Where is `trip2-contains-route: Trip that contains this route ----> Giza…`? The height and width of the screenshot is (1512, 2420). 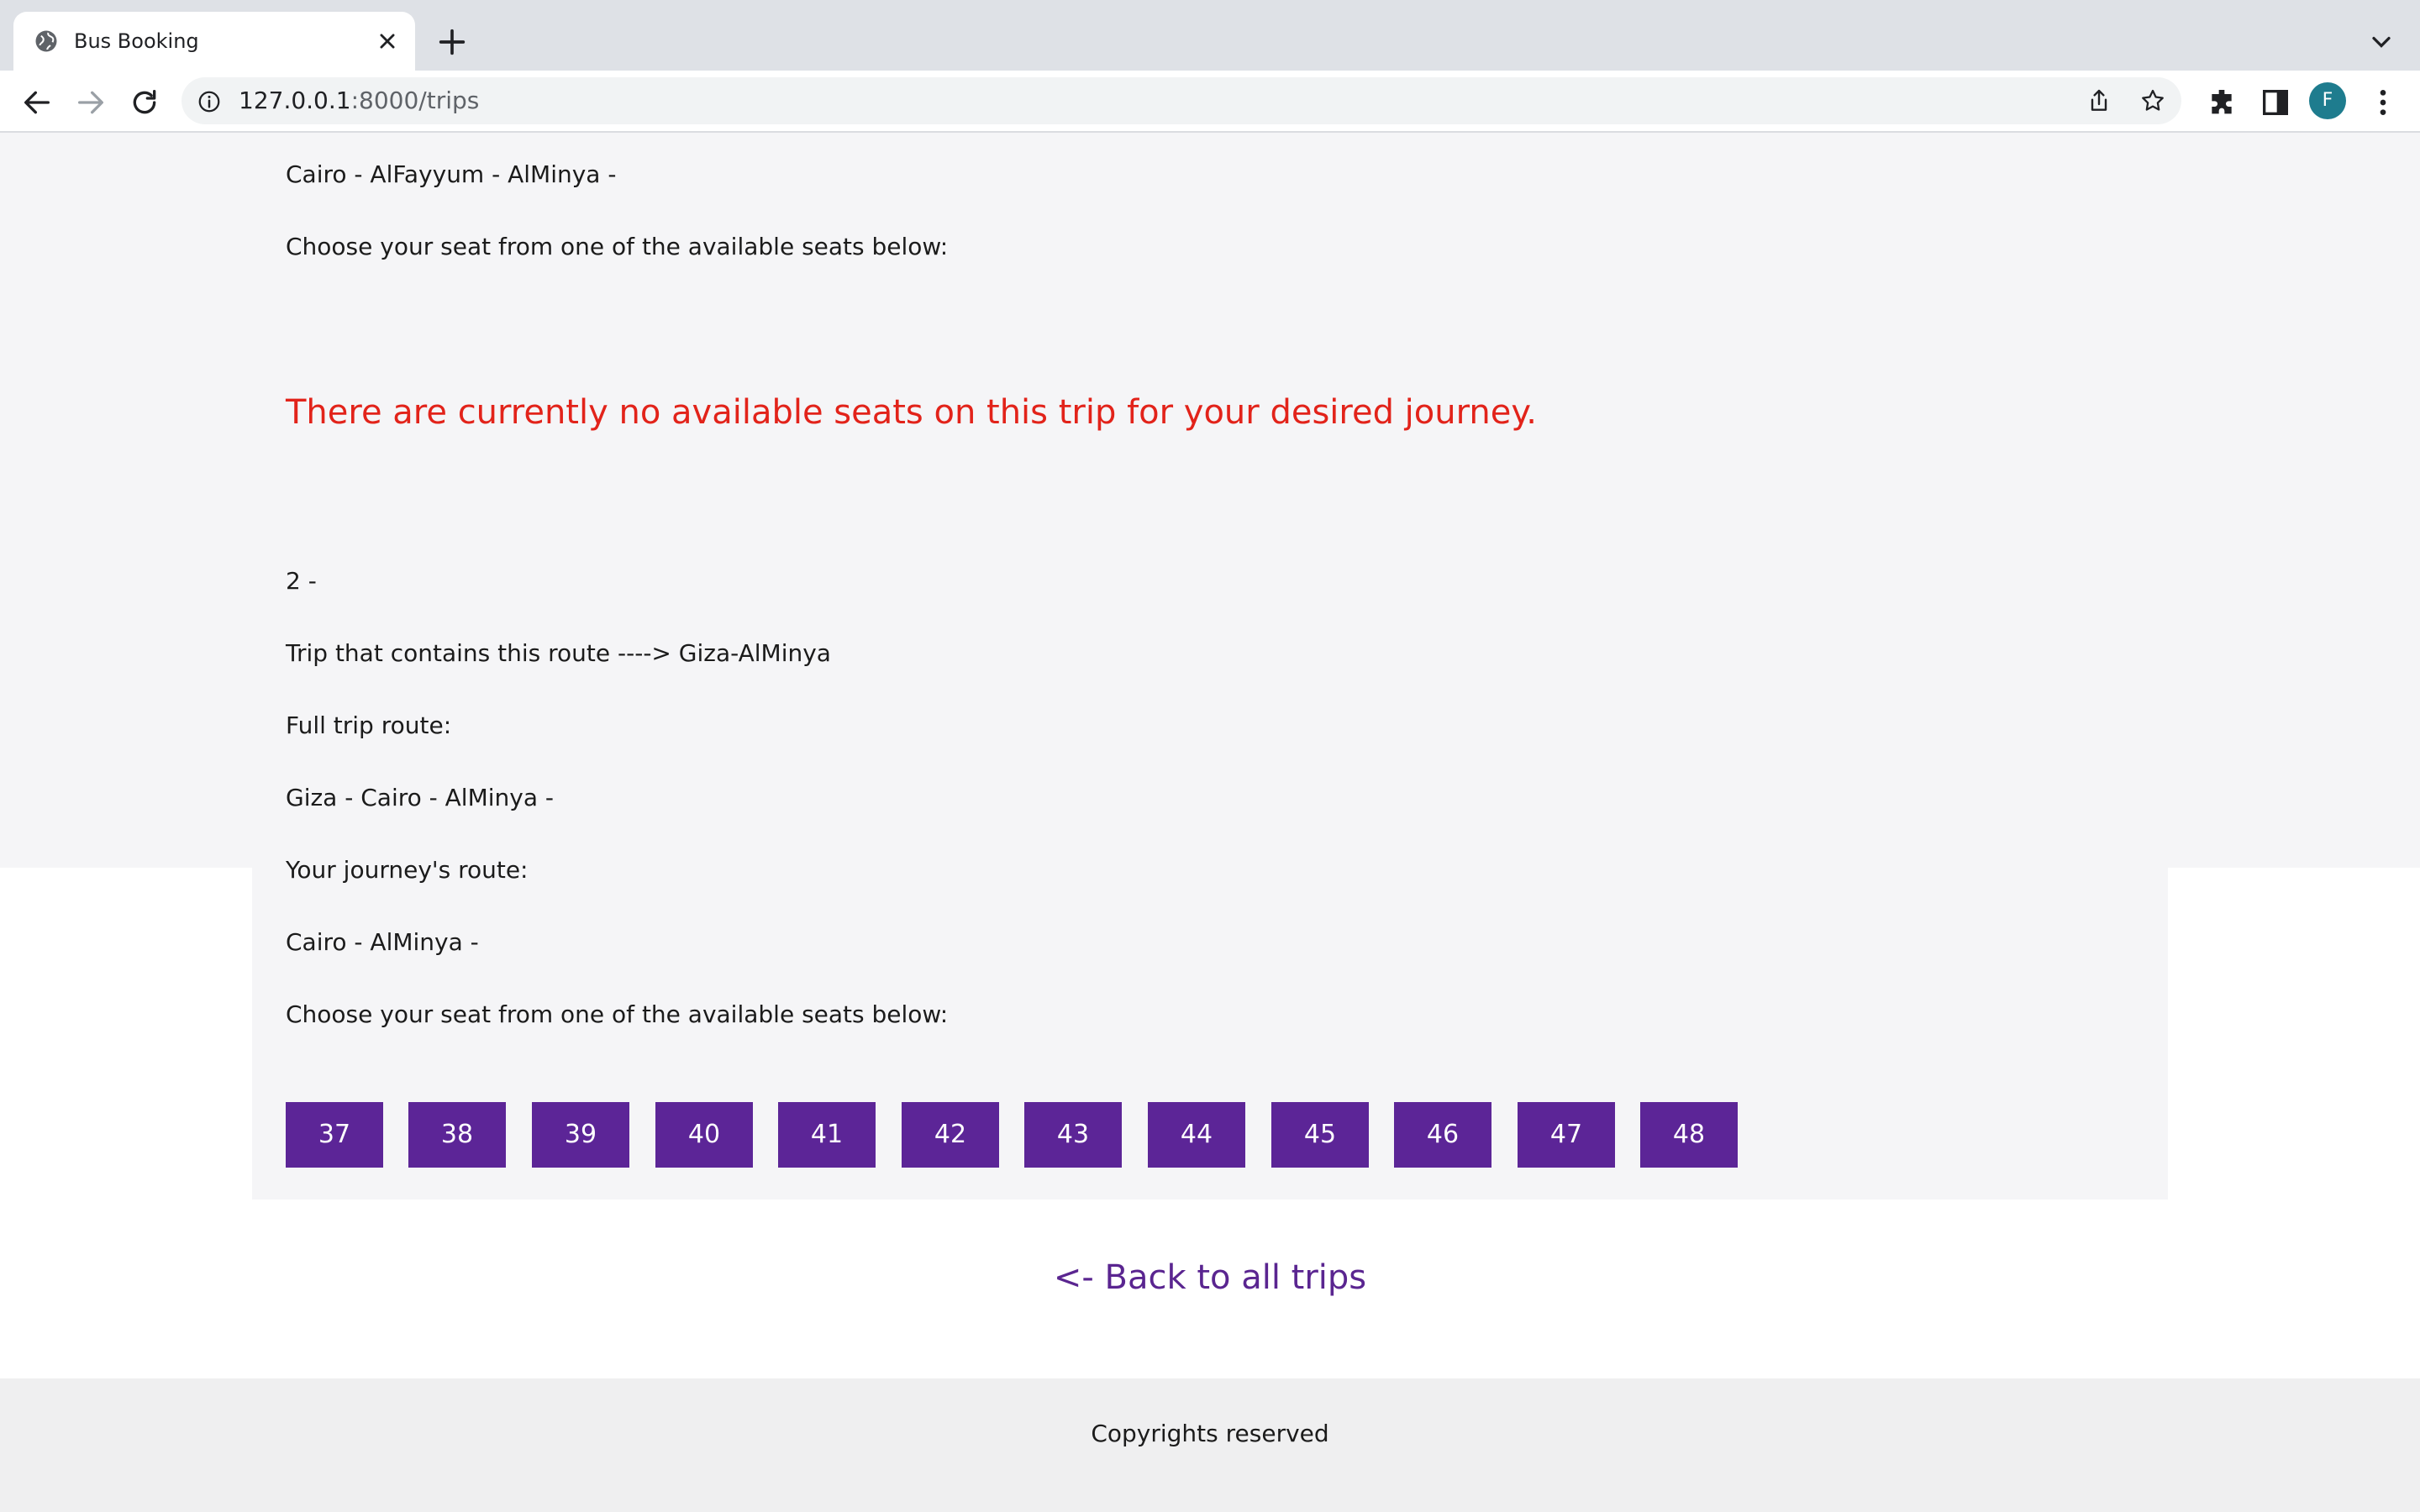
trip2-contains-route: Trip that contains this route ----> Giza… is located at coordinates (558, 653).